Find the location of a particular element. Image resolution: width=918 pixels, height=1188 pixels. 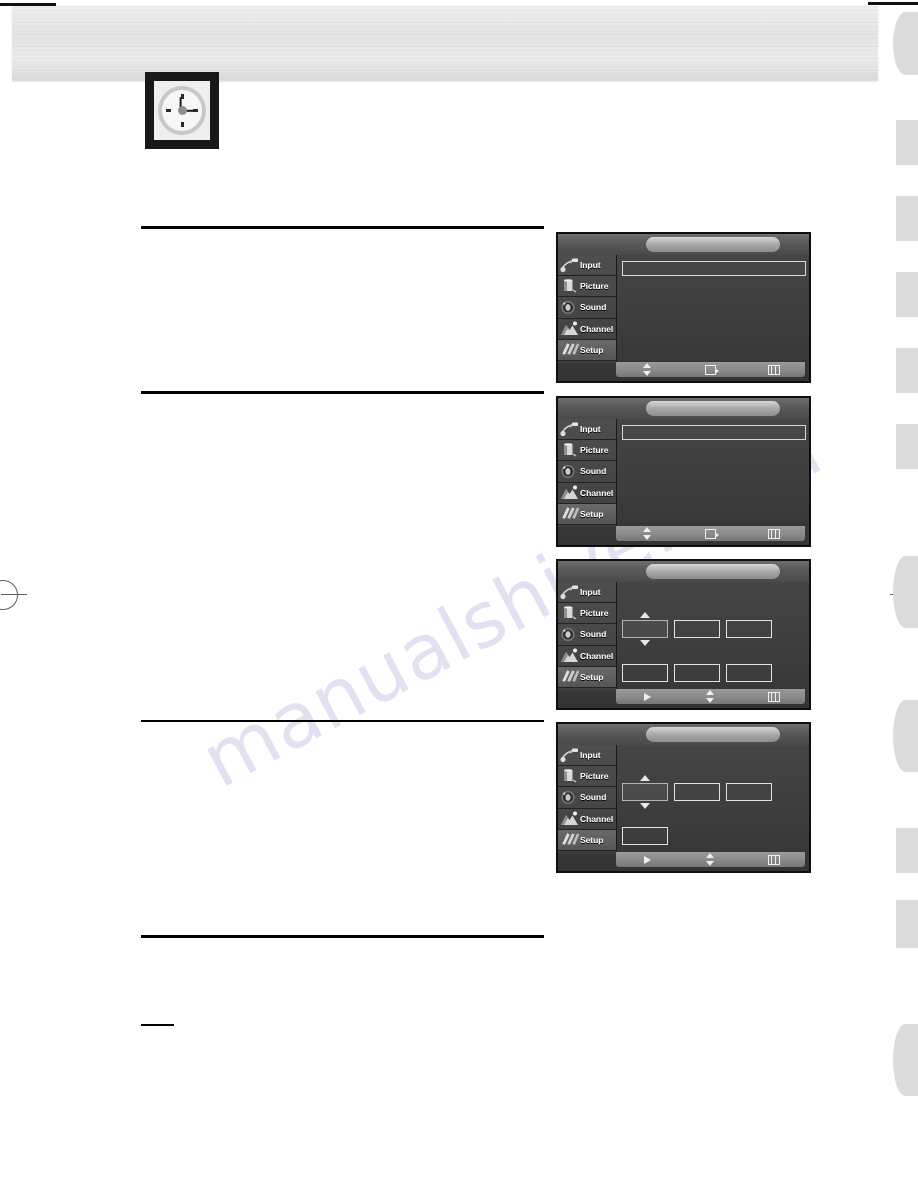

osd-panel-clock-grid-2: Input Picture Sound Channel Setup is located at coordinates (683, 797).